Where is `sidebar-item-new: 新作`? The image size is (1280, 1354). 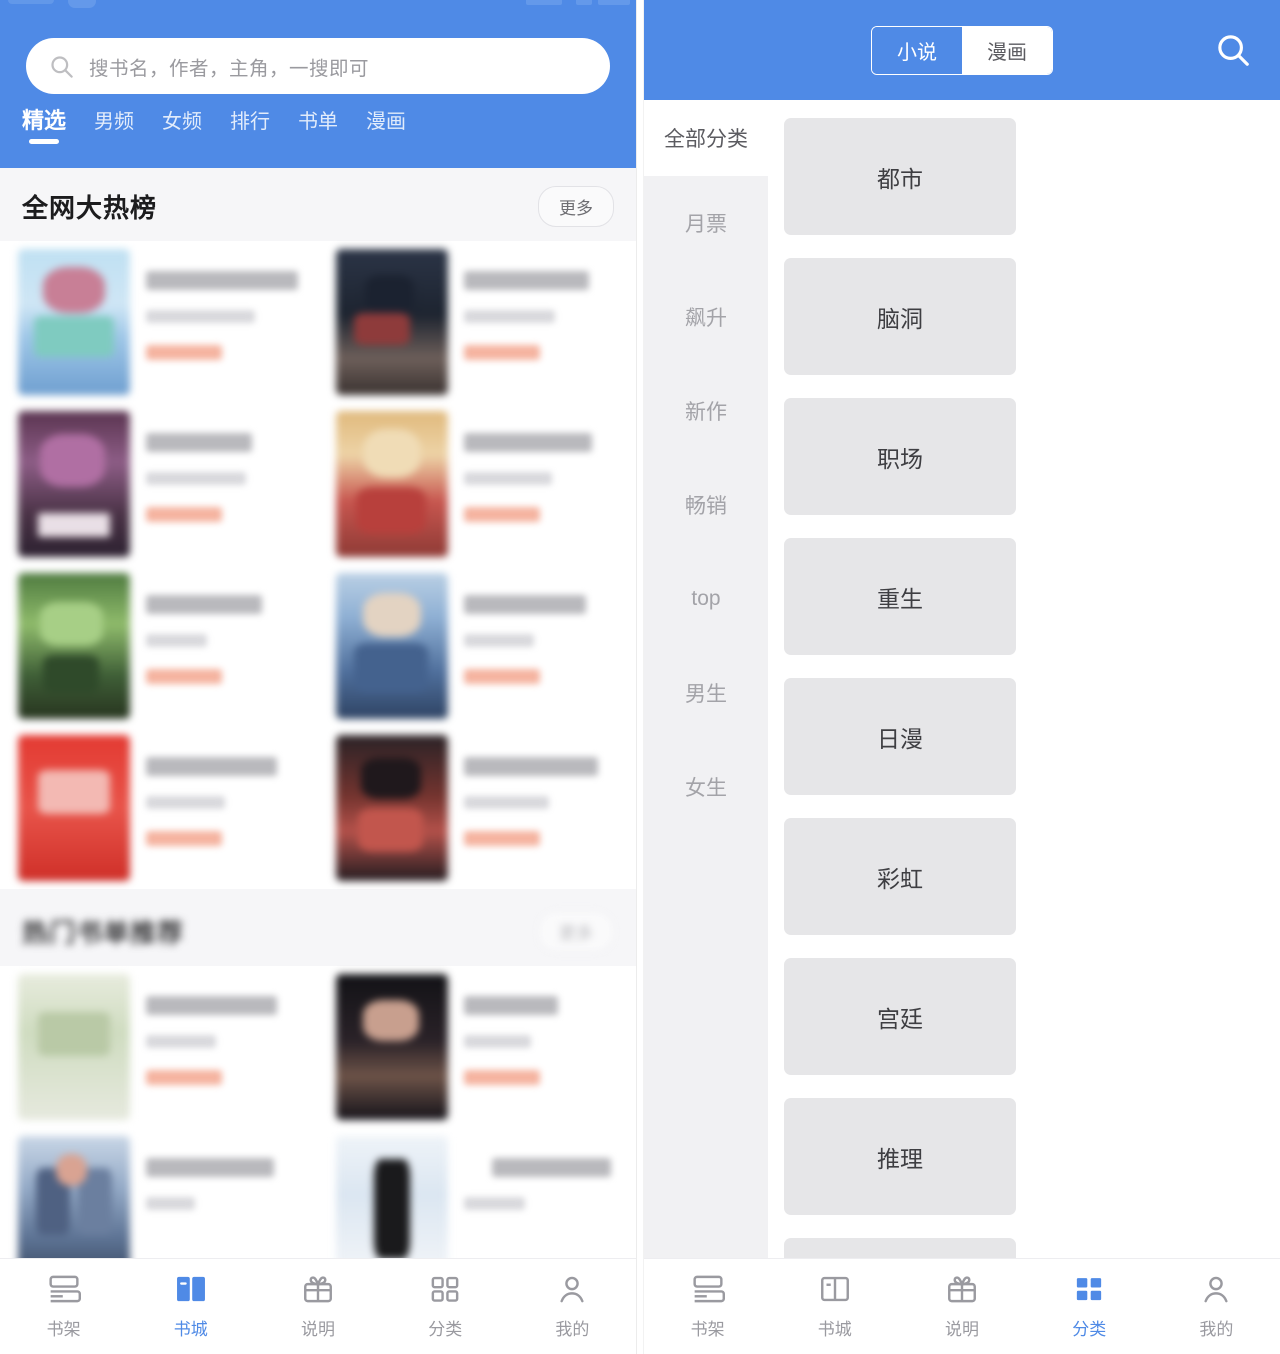
sidebar-item-new: 新作 is located at coordinates (706, 411).